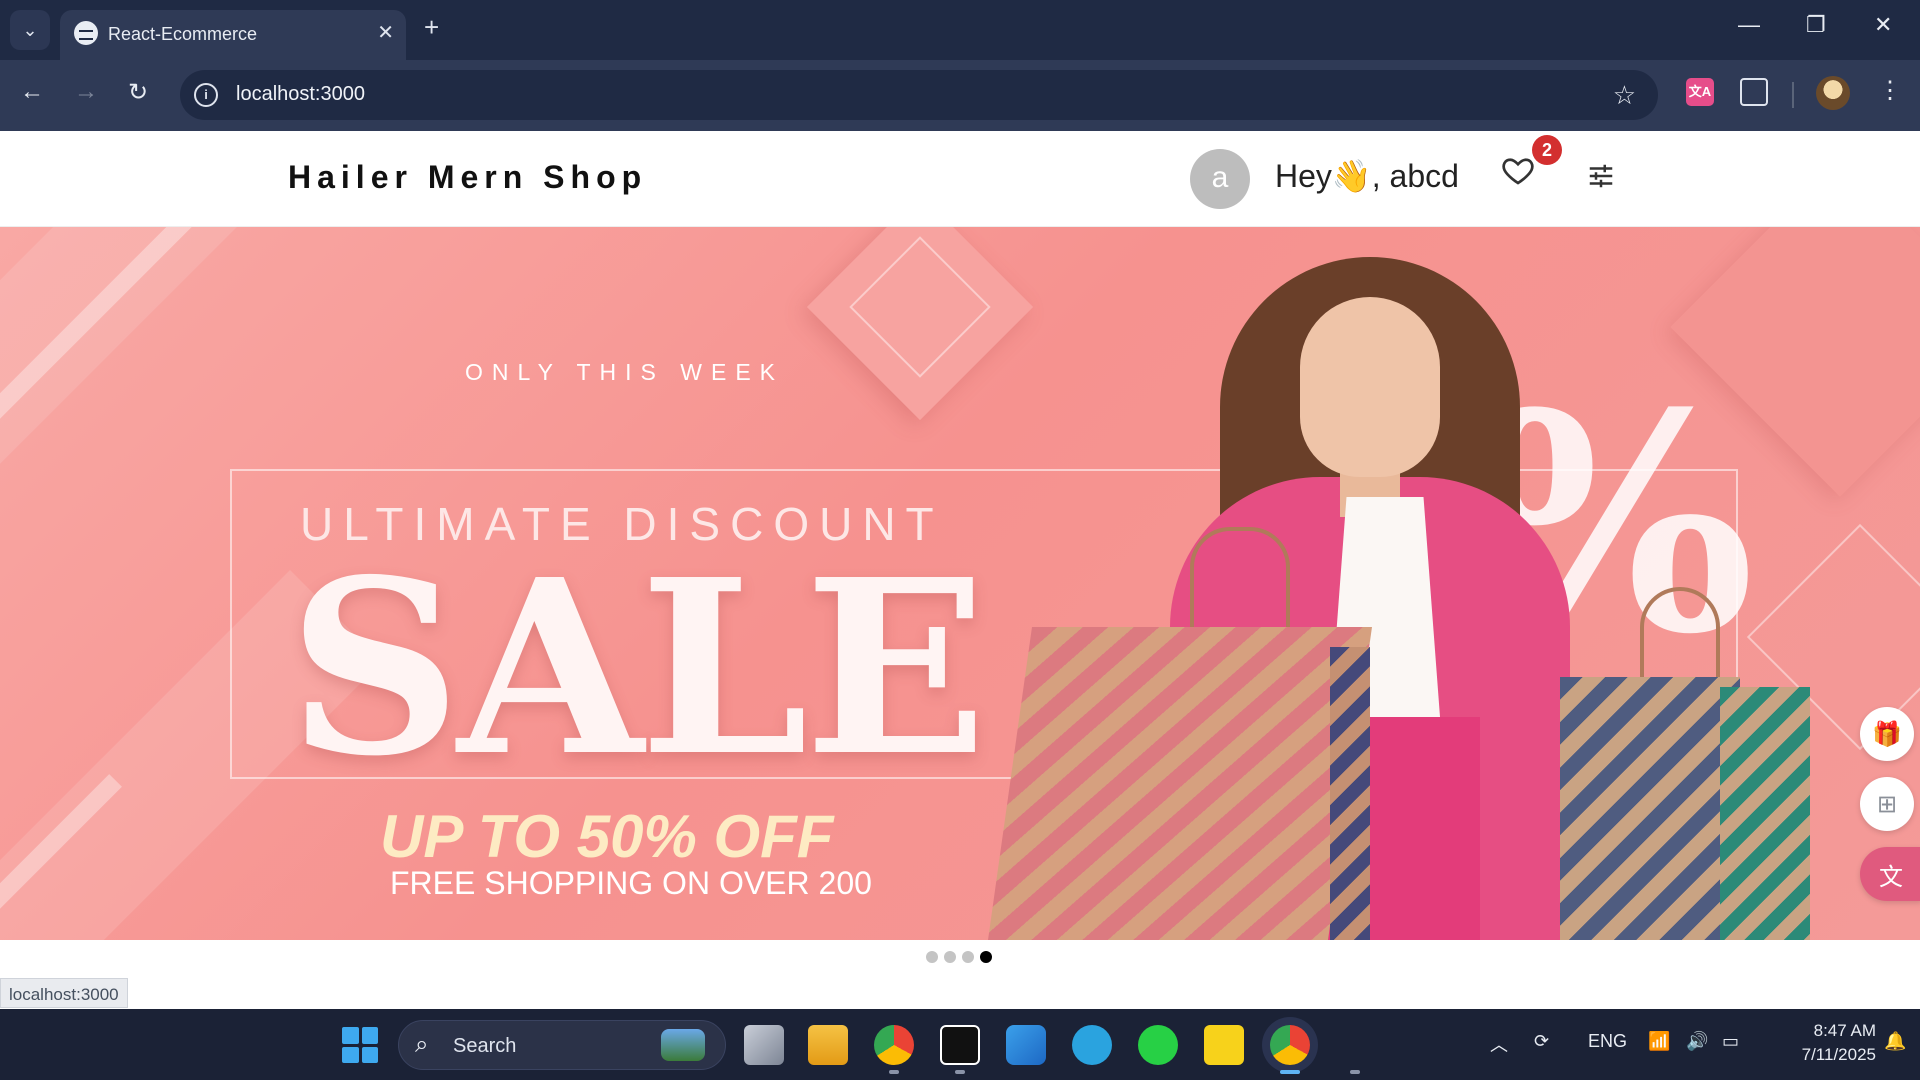 This screenshot has height=1080, width=1920. I want to click on carousel-dots, so click(959, 957).